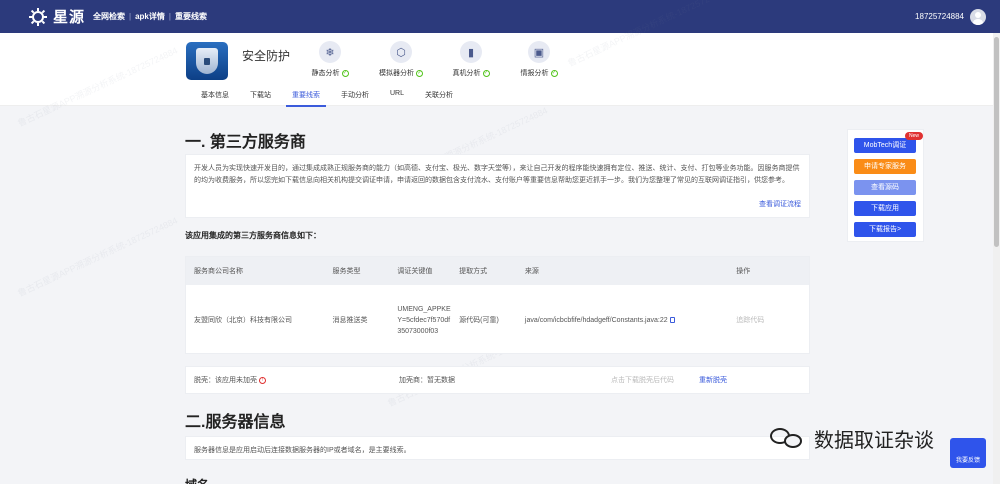 The height and width of the screenshot is (484, 1000). Describe the element at coordinates (262, 380) in the screenshot. I see `warning-icon: !` at that location.